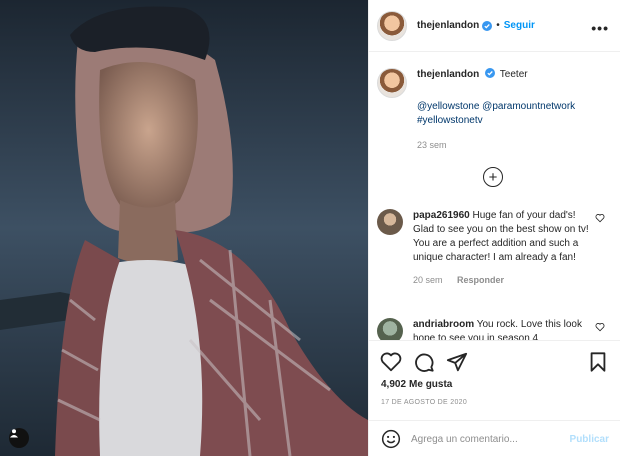 The image size is (620, 456). I want to click on comment-icon, so click(424, 362).